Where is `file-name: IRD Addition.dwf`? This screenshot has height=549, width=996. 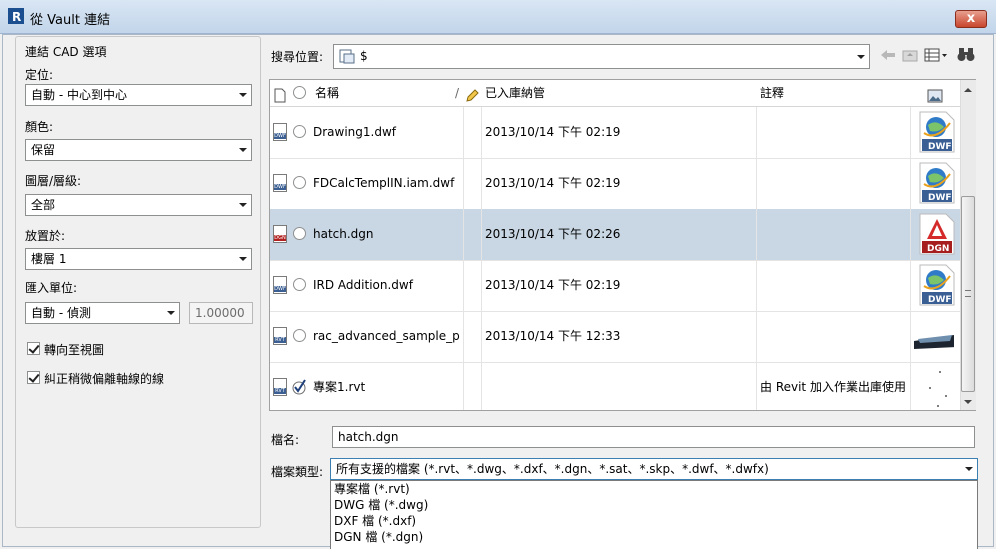 file-name: IRD Addition.dwf is located at coordinates (363, 285).